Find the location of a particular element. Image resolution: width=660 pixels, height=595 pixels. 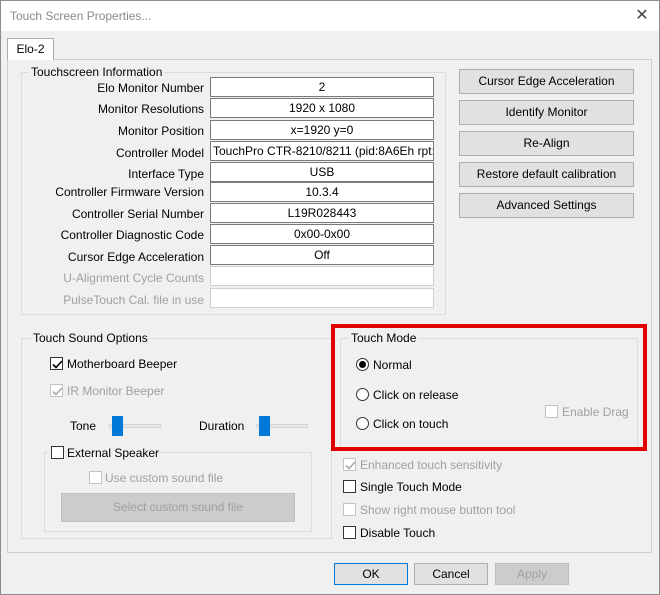

duration-slider is located at coordinates (282, 426).